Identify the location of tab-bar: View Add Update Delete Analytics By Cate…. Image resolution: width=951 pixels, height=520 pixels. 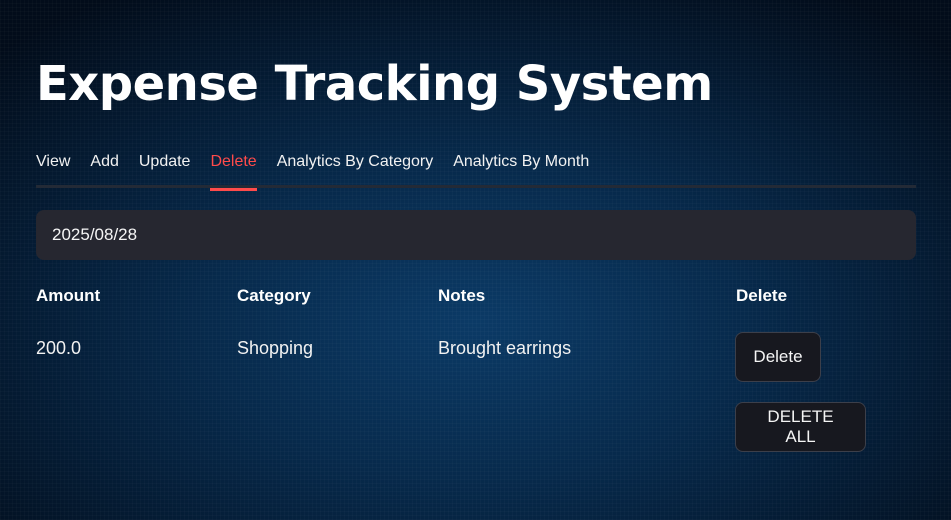
(476, 170).